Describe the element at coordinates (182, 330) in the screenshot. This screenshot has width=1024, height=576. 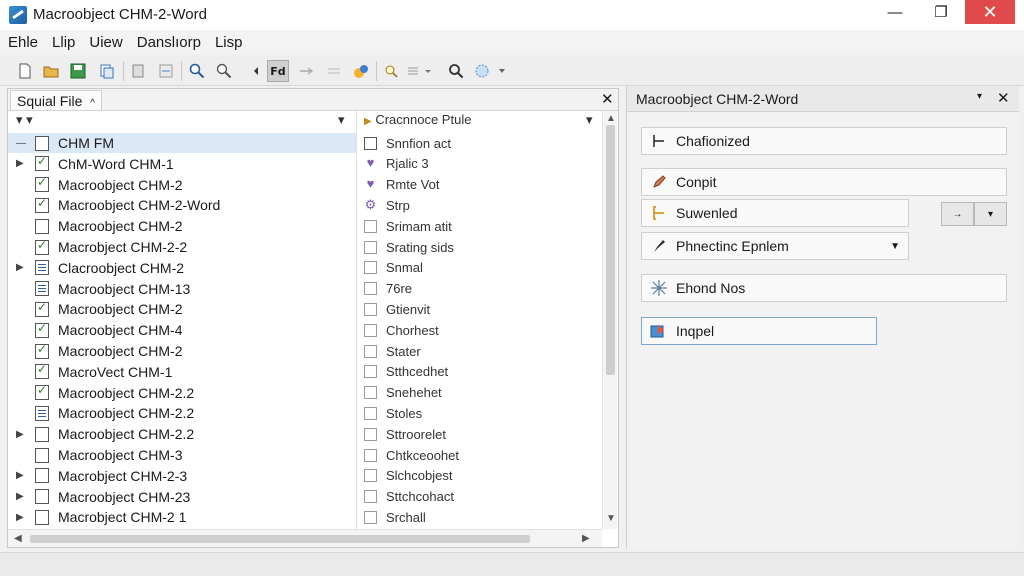
I see `tree-row: Macroobject CHM-4` at that location.